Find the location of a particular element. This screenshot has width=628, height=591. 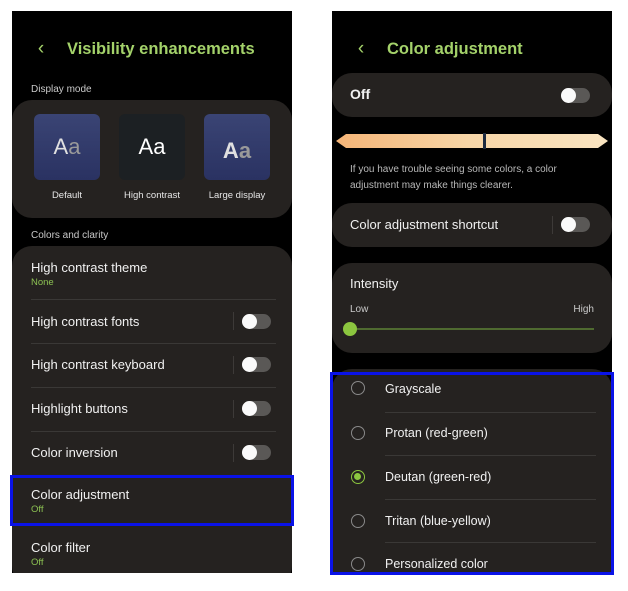

item-value: Off is located at coordinates (37, 562).